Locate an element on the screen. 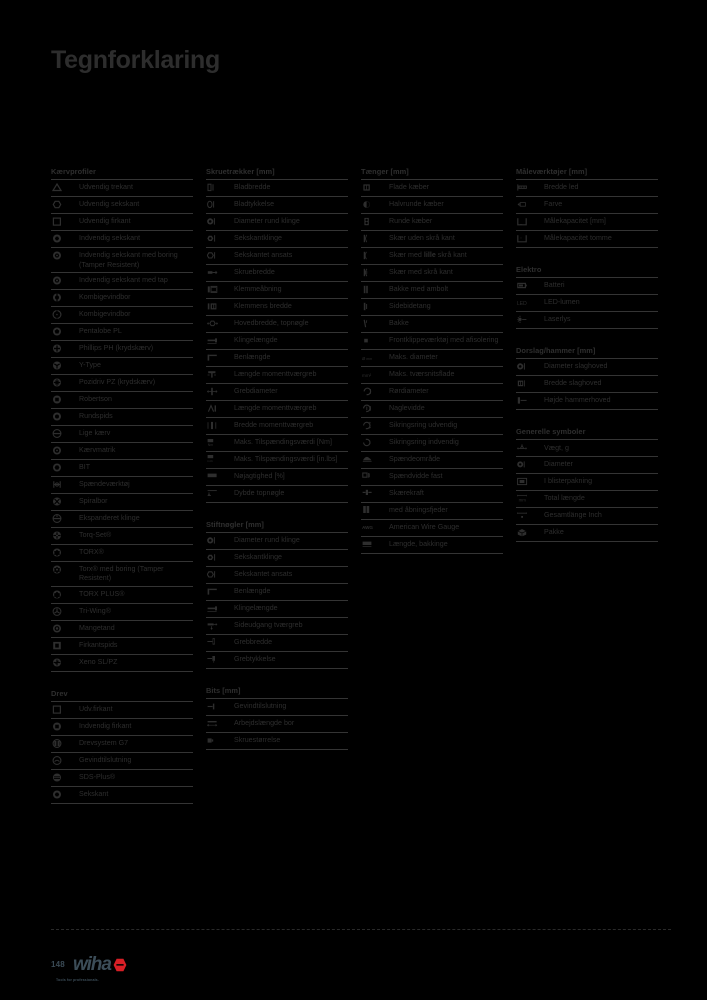 The image size is (707, 1000). legend-row: Batteri is located at coordinates (587, 287).